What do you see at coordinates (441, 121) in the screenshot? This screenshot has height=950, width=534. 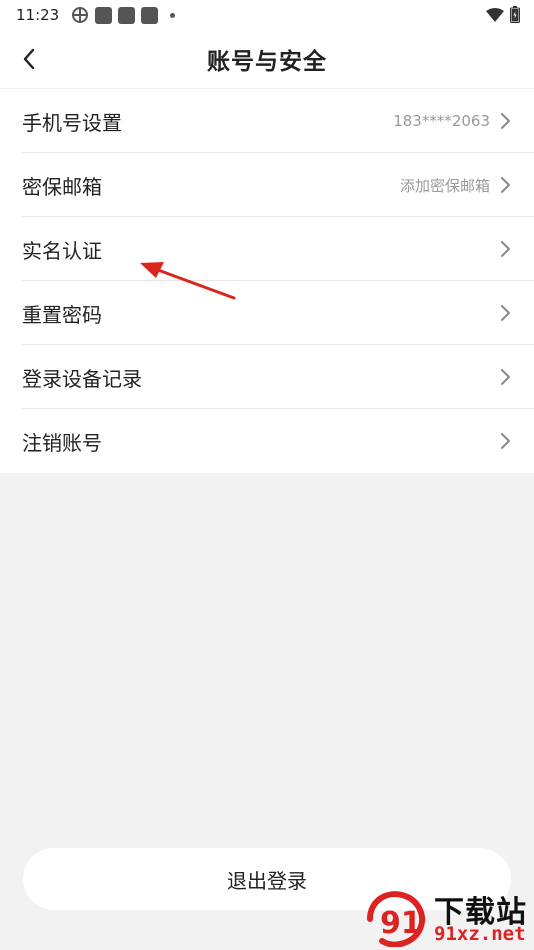 I see `phone-number-value: 183****2063` at bounding box center [441, 121].